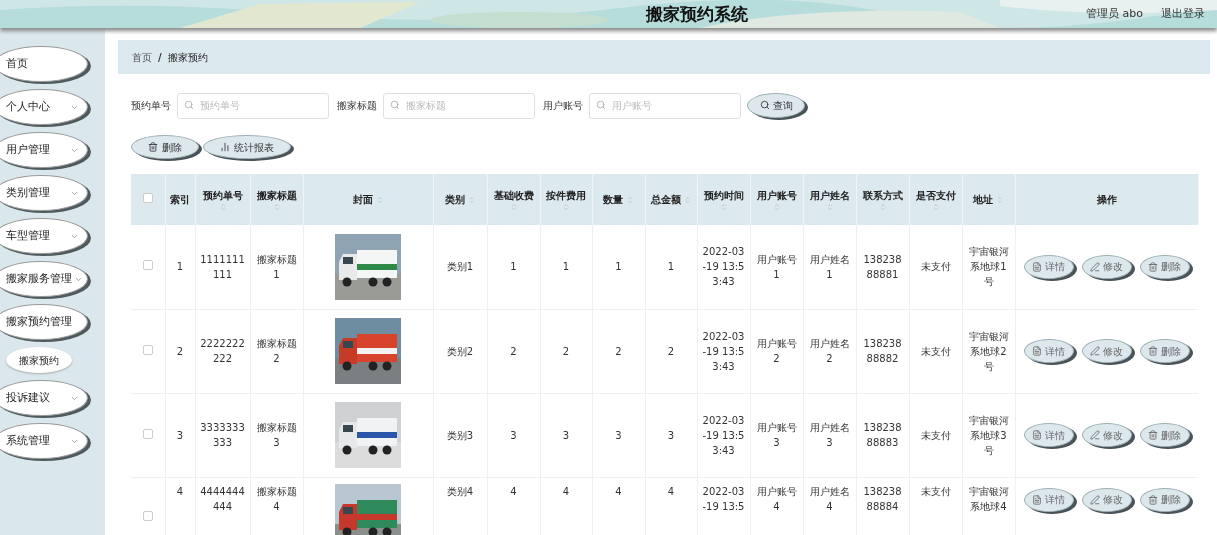 The height and width of the screenshot is (535, 1217). Describe the element at coordinates (44, 398) in the screenshot. I see `sidebar-item: 投诉建议` at that location.